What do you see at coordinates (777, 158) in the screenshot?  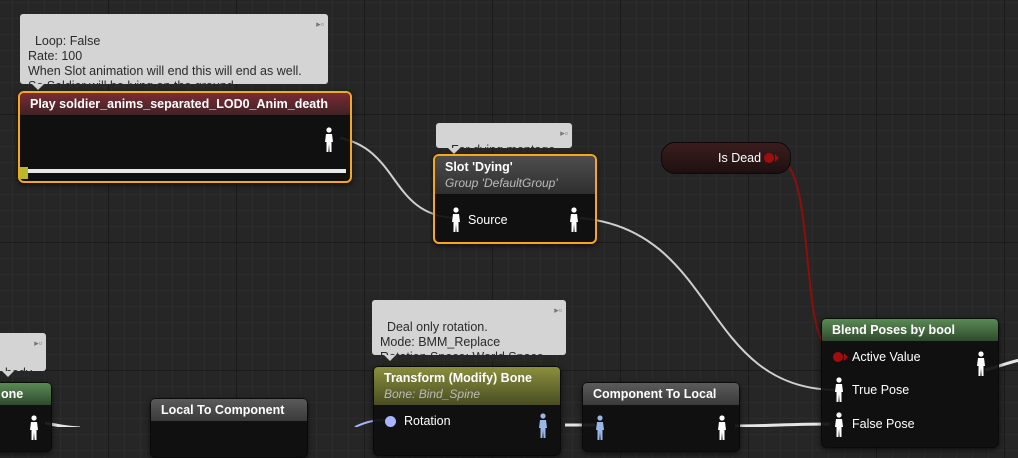 I see `bool-output-arrow-icon` at bounding box center [777, 158].